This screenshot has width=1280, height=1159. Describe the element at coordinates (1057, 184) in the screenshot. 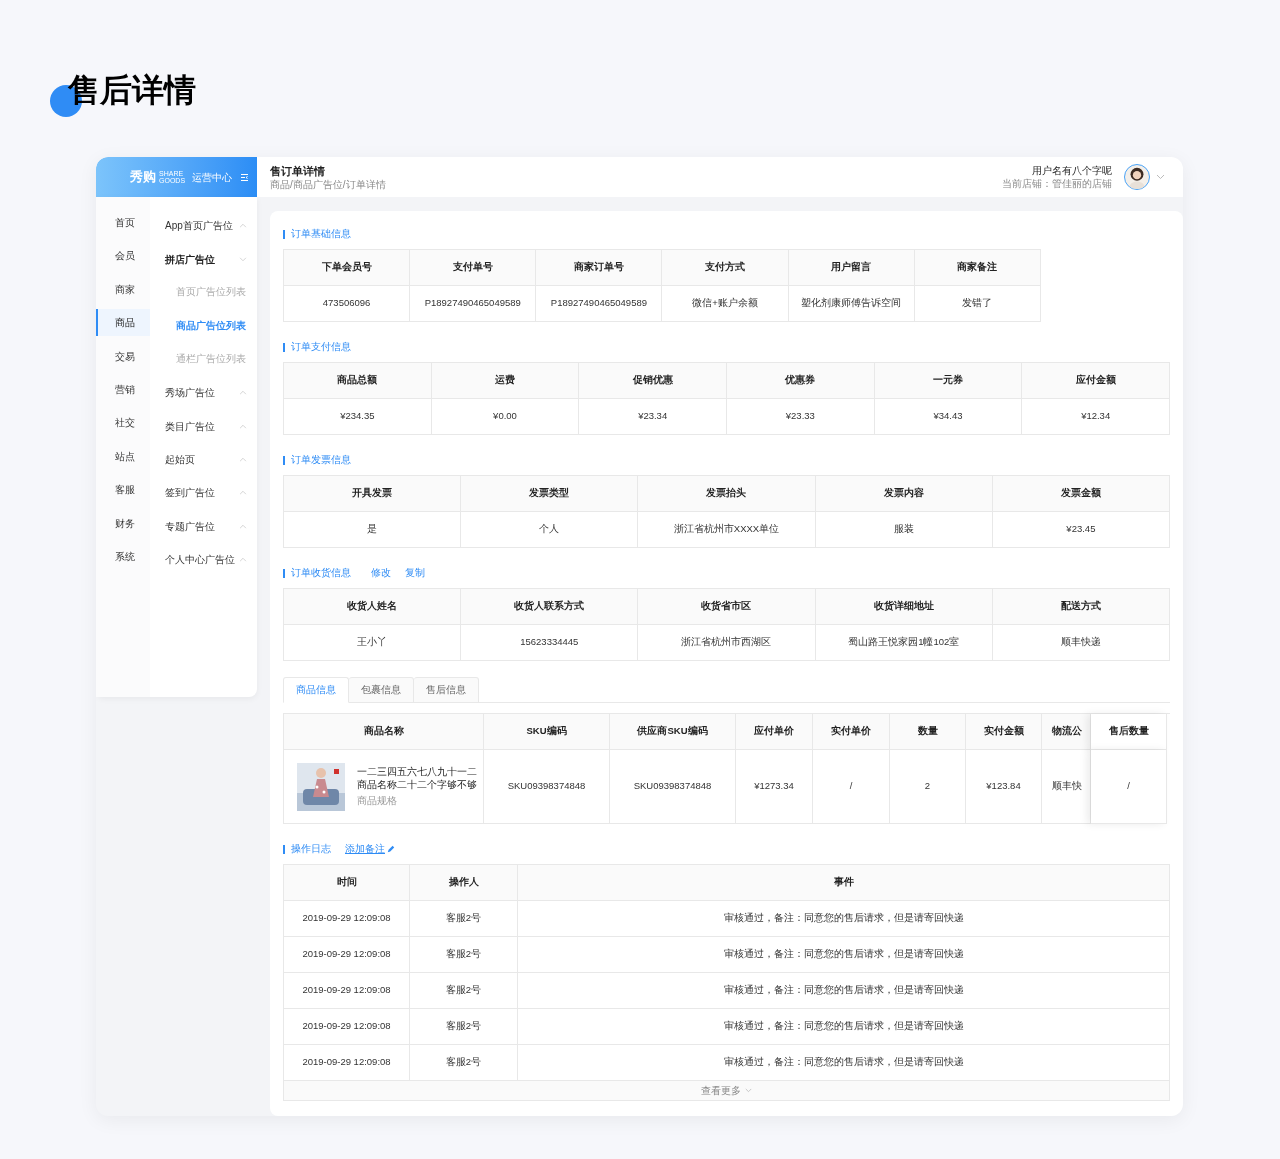

I see `store-name: 当前店铺：管佳丽的店铺` at that location.